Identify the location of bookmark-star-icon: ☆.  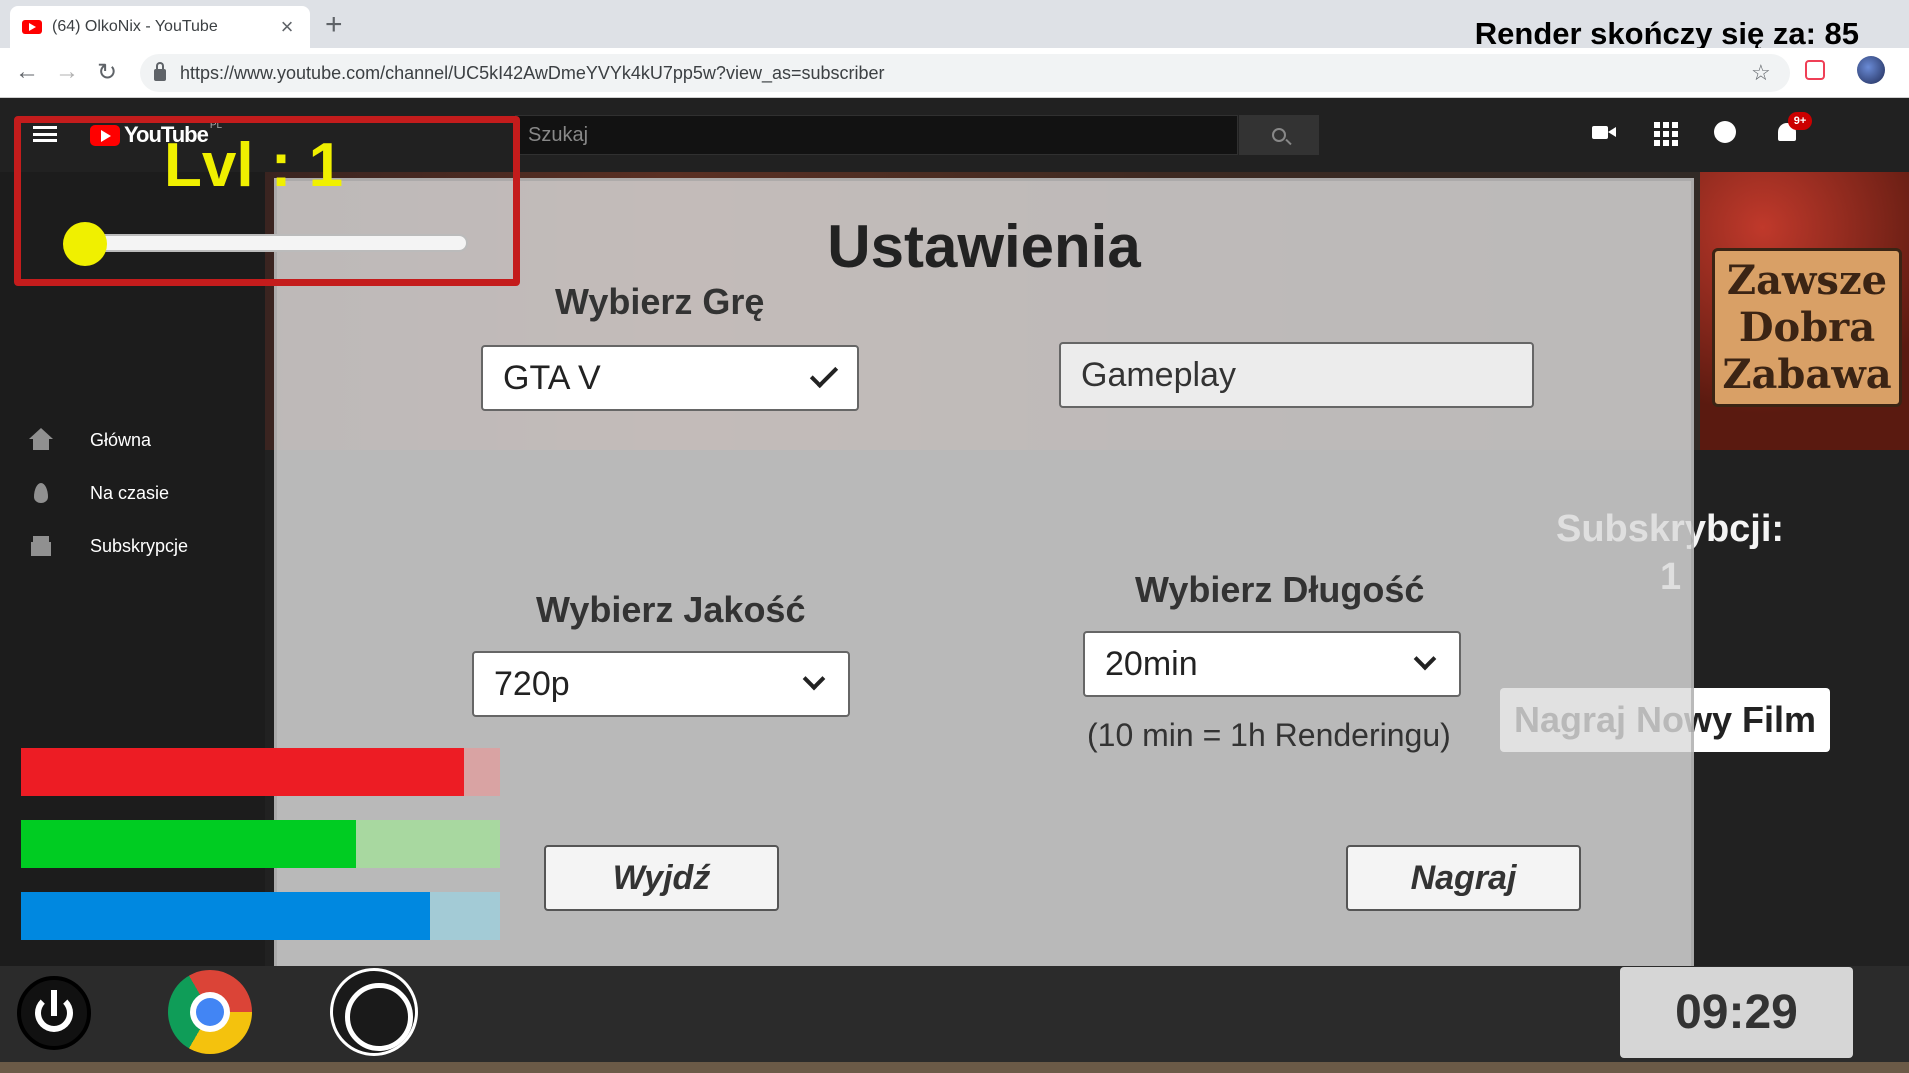
(1761, 73).